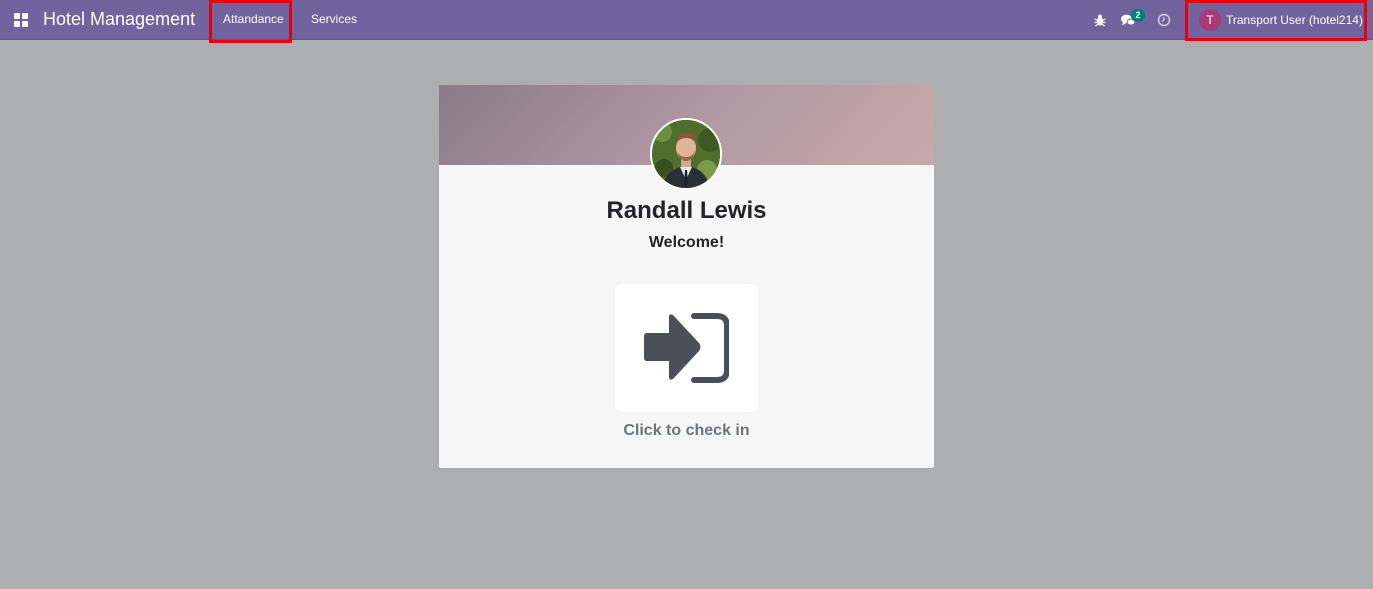 The width and height of the screenshot is (1373, 589). Describe the element at coordinates (119, 19) in the screenshot. I see `app-brand: Hotel Management` at that location.